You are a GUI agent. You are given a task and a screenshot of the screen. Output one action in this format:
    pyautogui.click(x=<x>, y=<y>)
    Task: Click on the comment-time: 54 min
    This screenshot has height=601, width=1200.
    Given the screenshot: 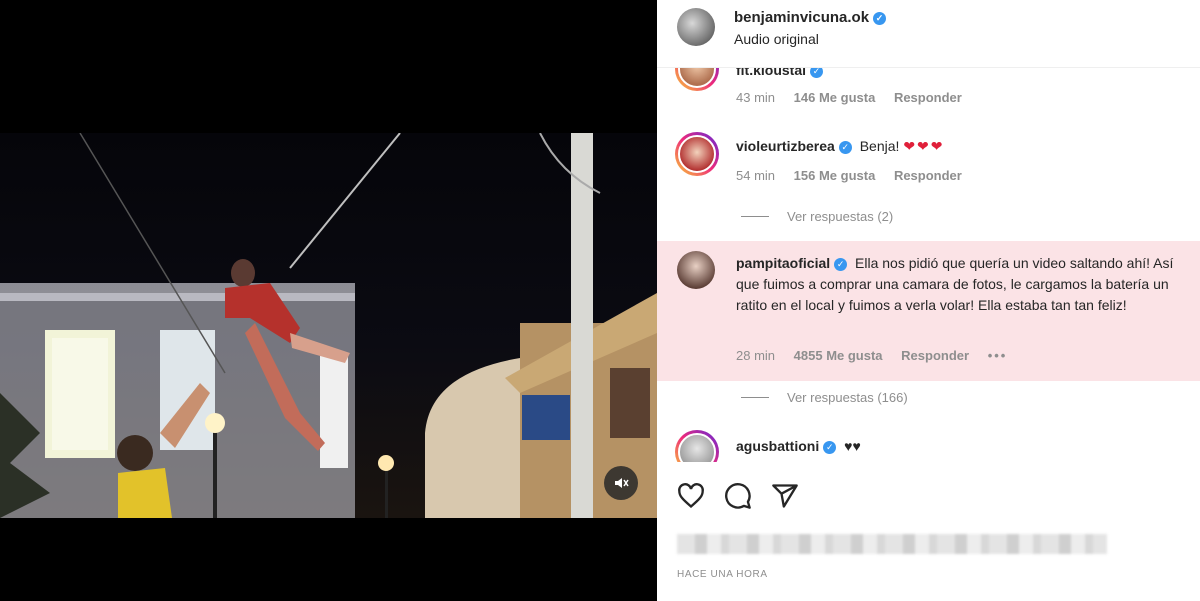 What is the action you would take?
    pyautogui.click(x=756, y=175)
    